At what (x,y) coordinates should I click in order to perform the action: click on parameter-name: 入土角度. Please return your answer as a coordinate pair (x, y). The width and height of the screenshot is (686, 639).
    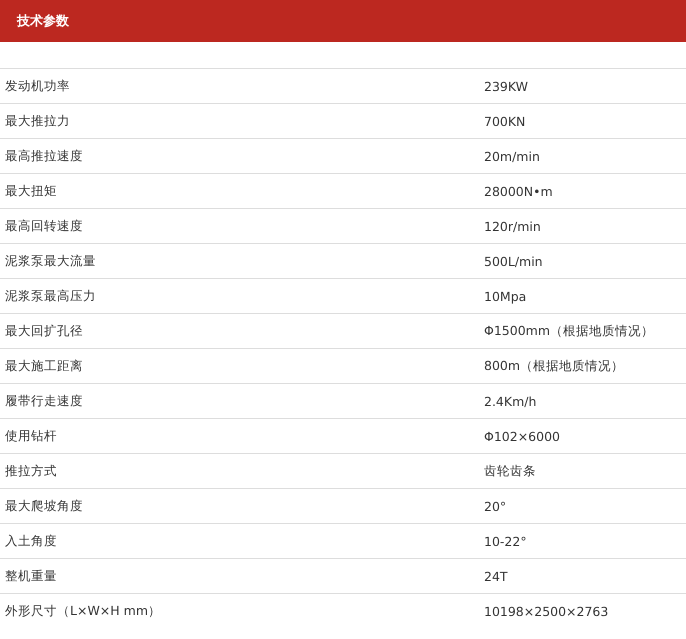
    Looking at the image, I should click on (31, 541).